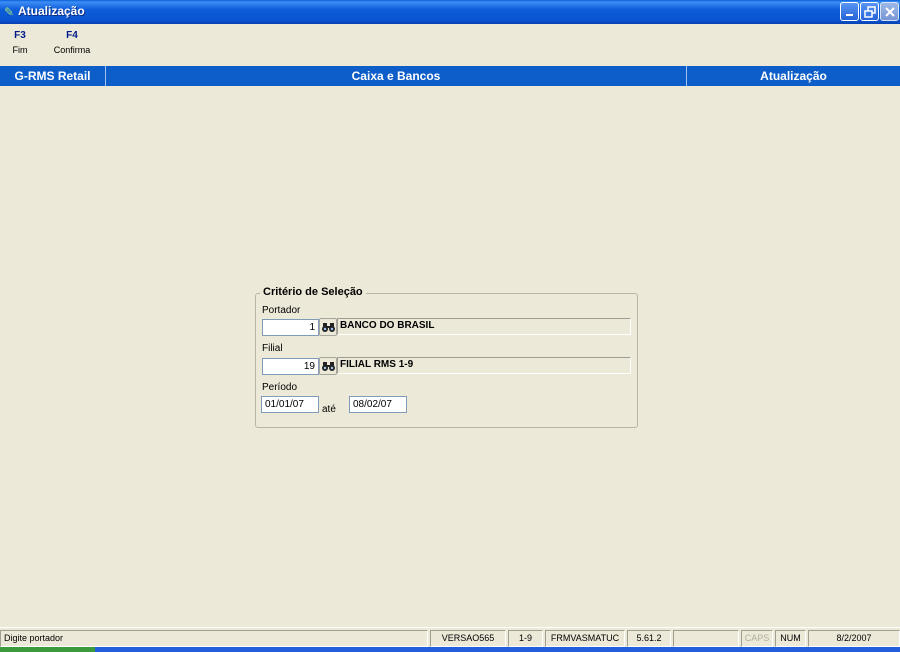  Describe the element at coordinates (484, 365) in the screenshot. I see `filial-description: FILIAL RMS 1-9` at that location.